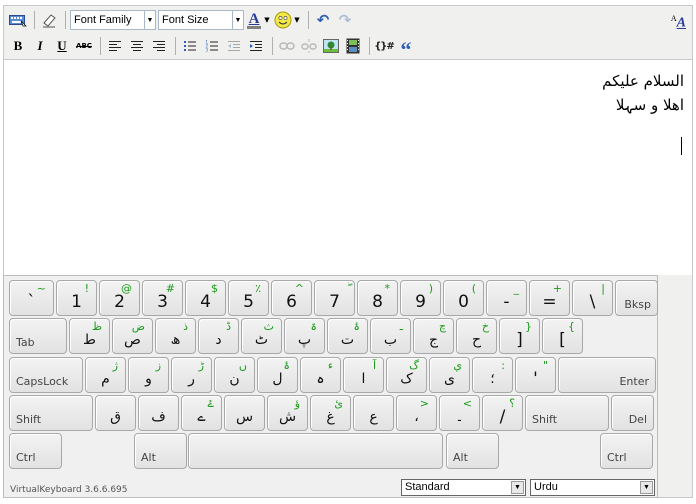 The image size is (696, 504). Describe the element at coordinates (331, 46) in the screenshot. I see `insert-image-button` at that location.